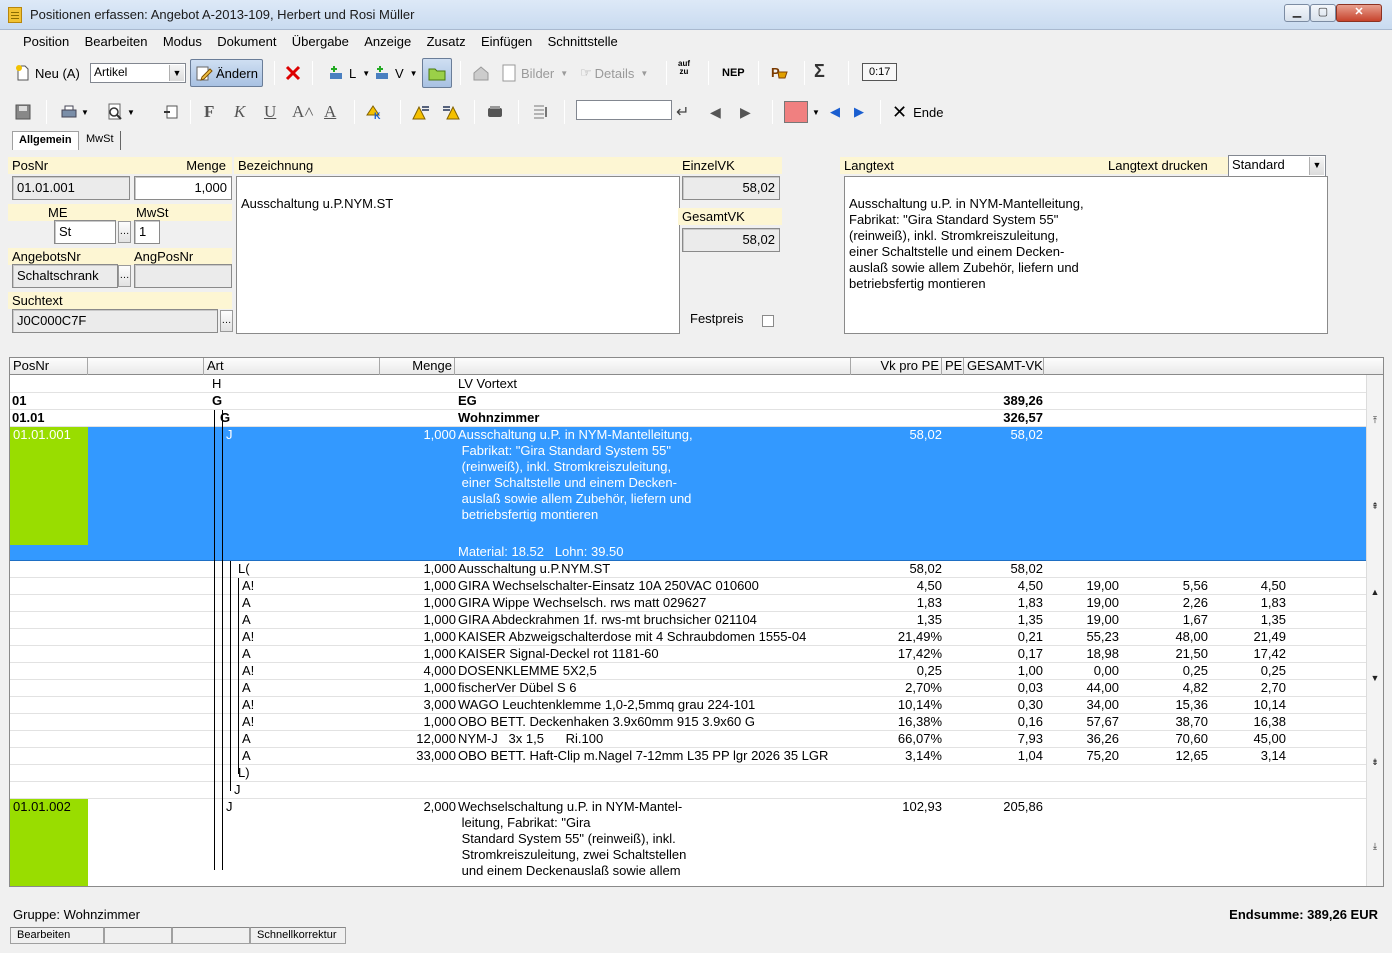 This screenshot has width=1392, height=953. What do you see at coordinates (446, 41) in the screenshot?
I see `menu-zusatz: Zusatz` at bounding box center [446, 41].